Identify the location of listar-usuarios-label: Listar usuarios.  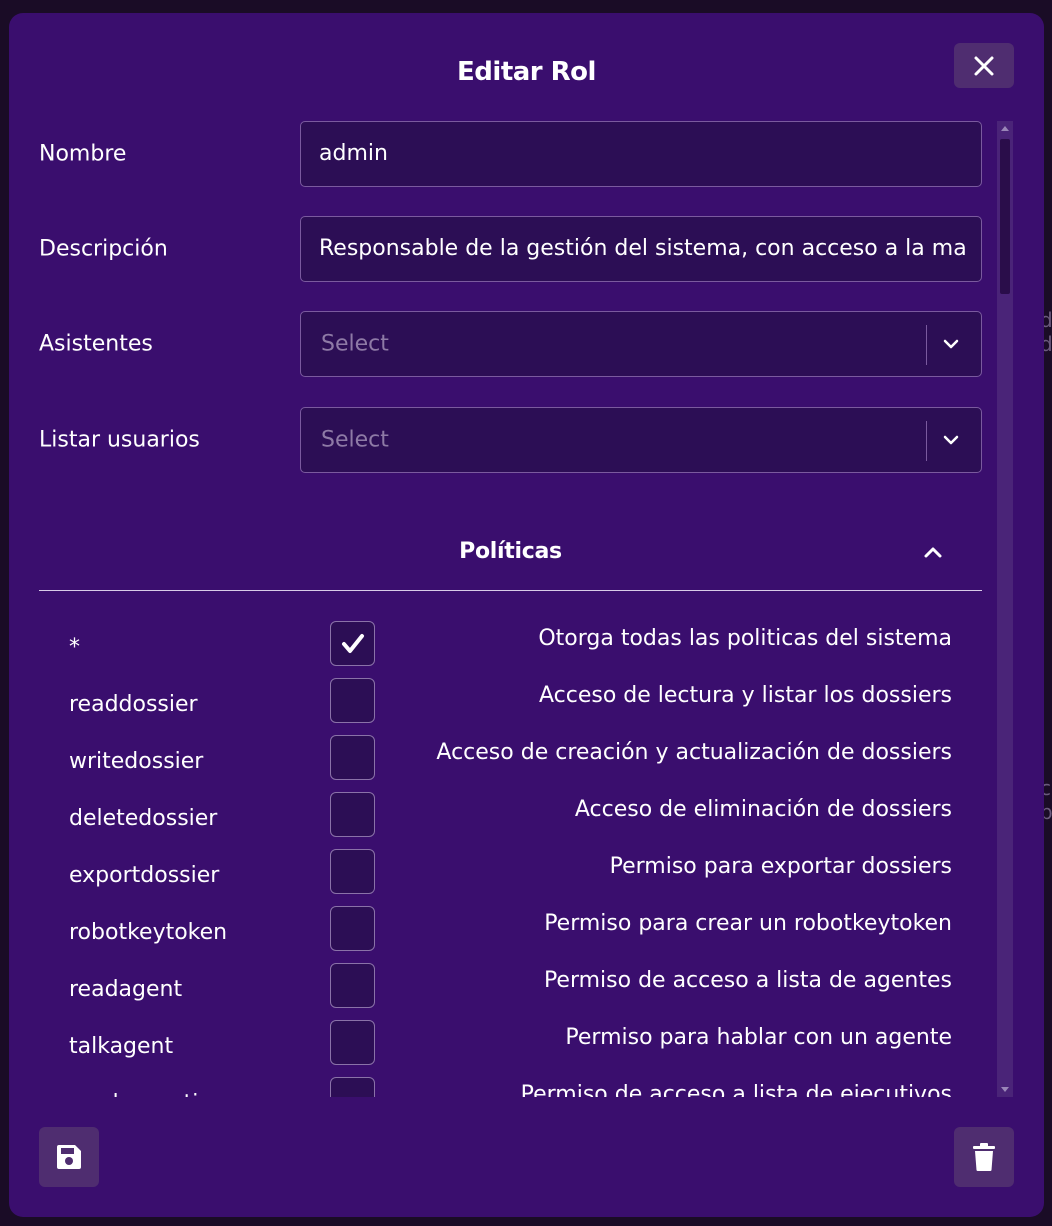
(119, 440).